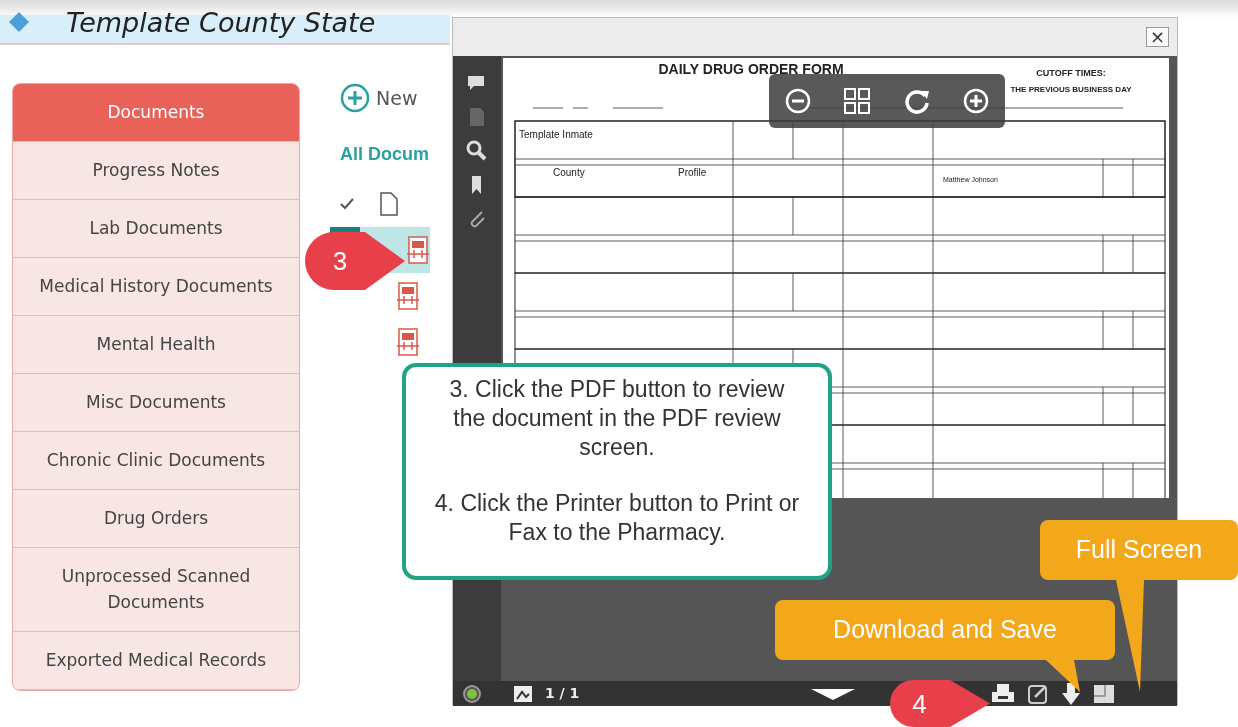 The height and width of the screenshot is (727, 1238). Describe the element at coordinates (221, 22) in the screenshot. I see `app-title: Template County State` at that location.